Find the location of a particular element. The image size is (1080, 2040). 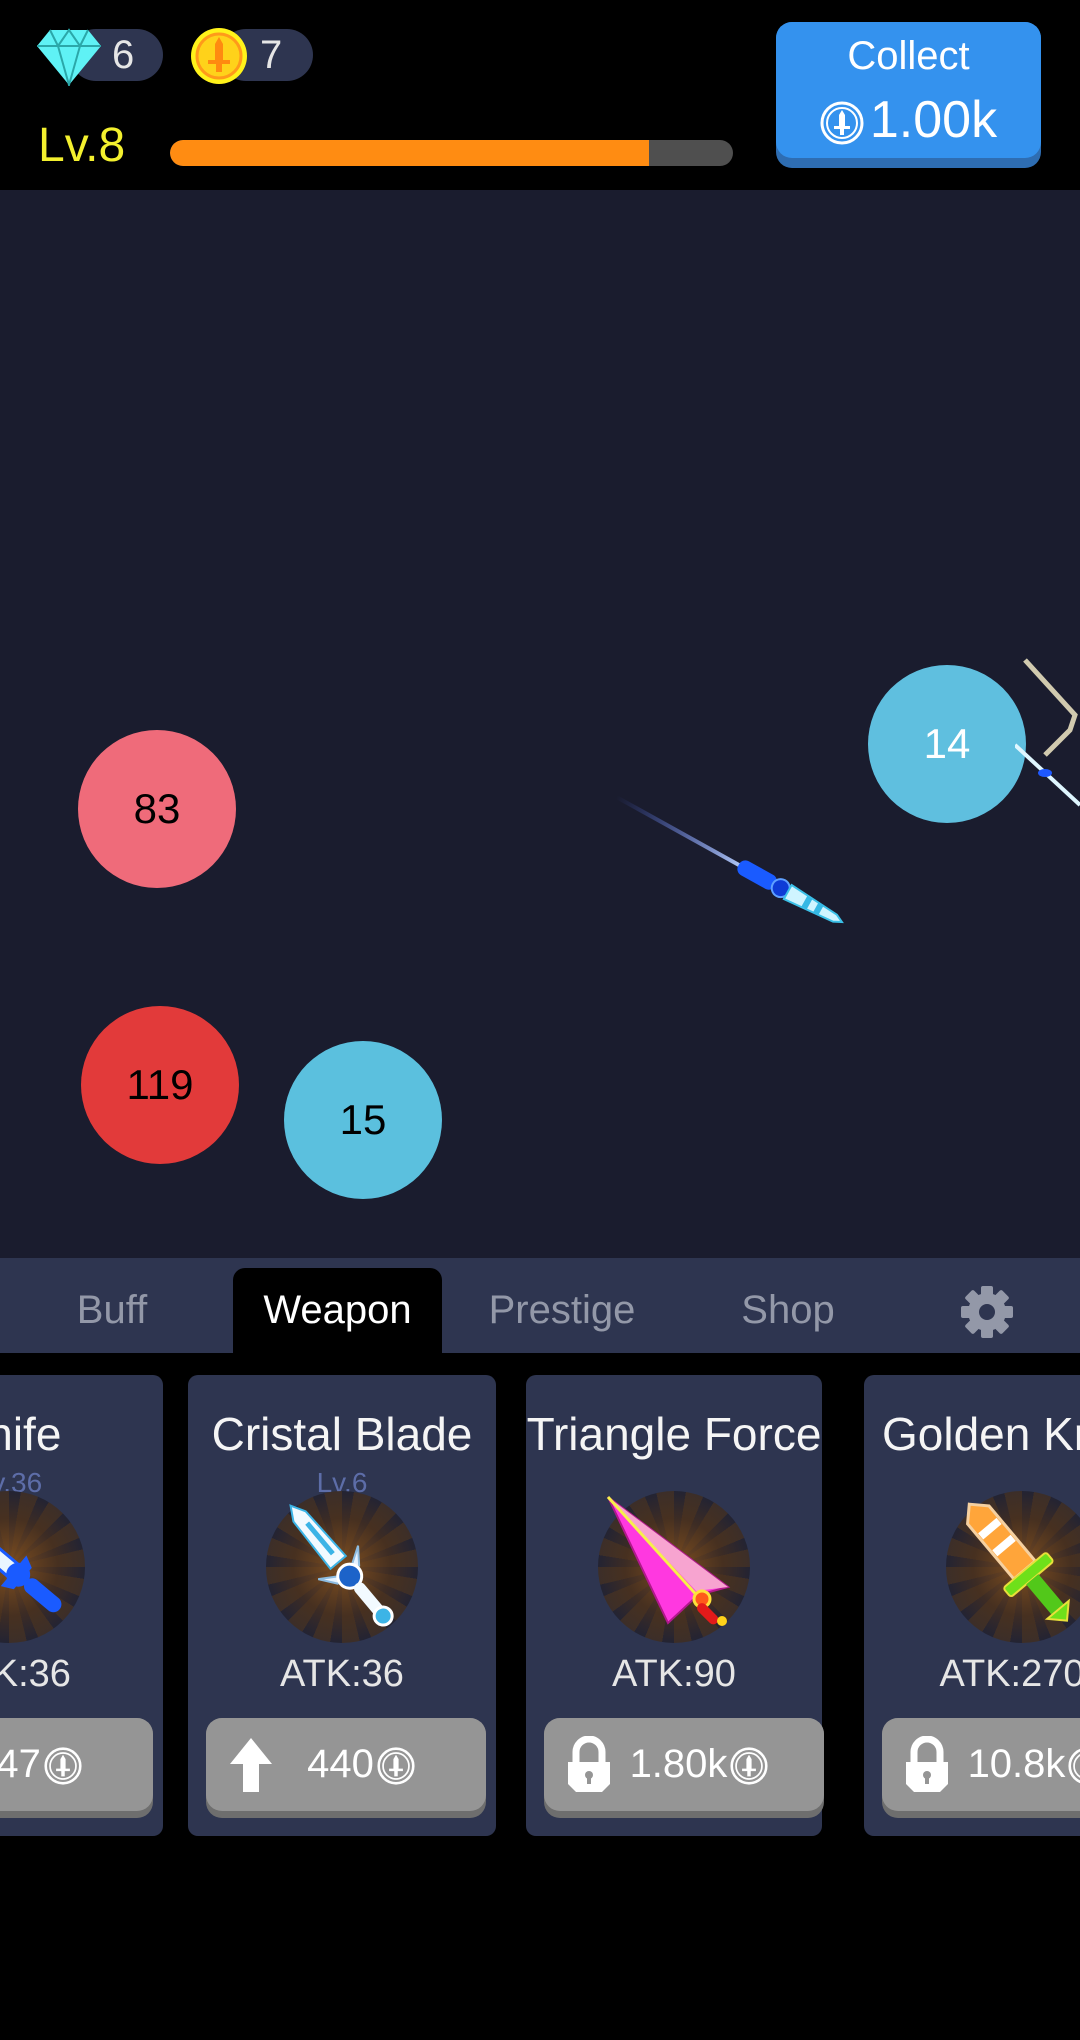

weapon-attack: ATK:270 is located at coordinates (1009, 1674).